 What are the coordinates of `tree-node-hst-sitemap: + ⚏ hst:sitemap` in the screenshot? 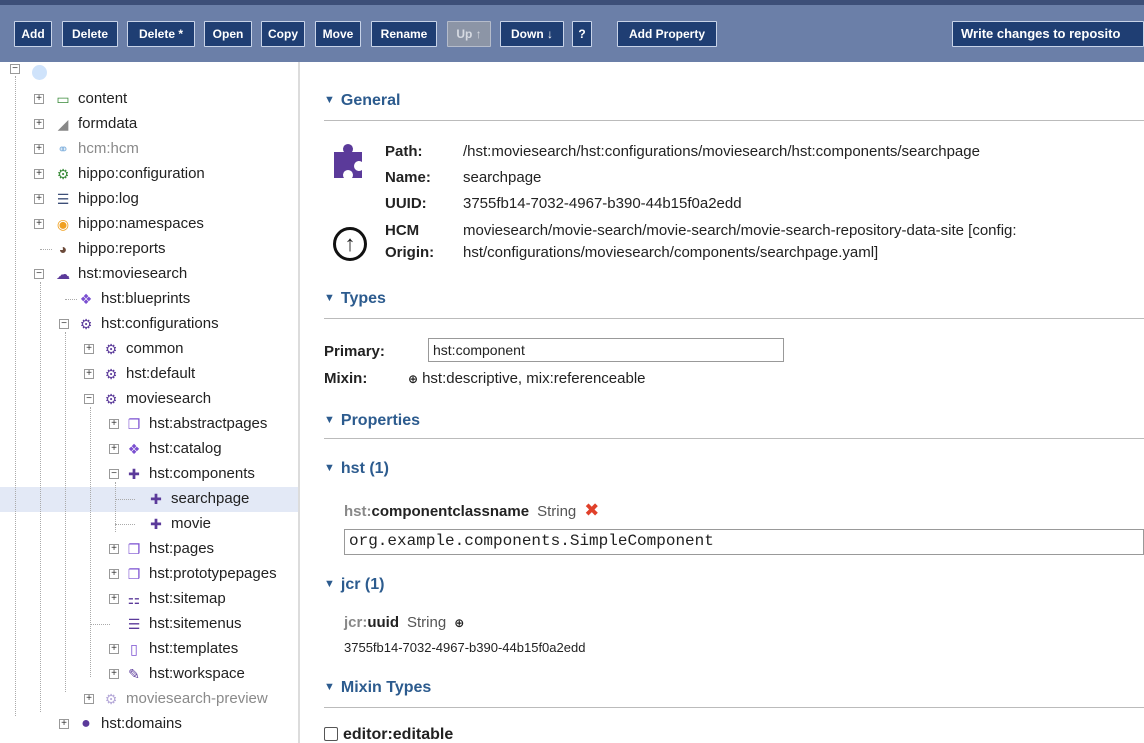 It's located at (149, 599).